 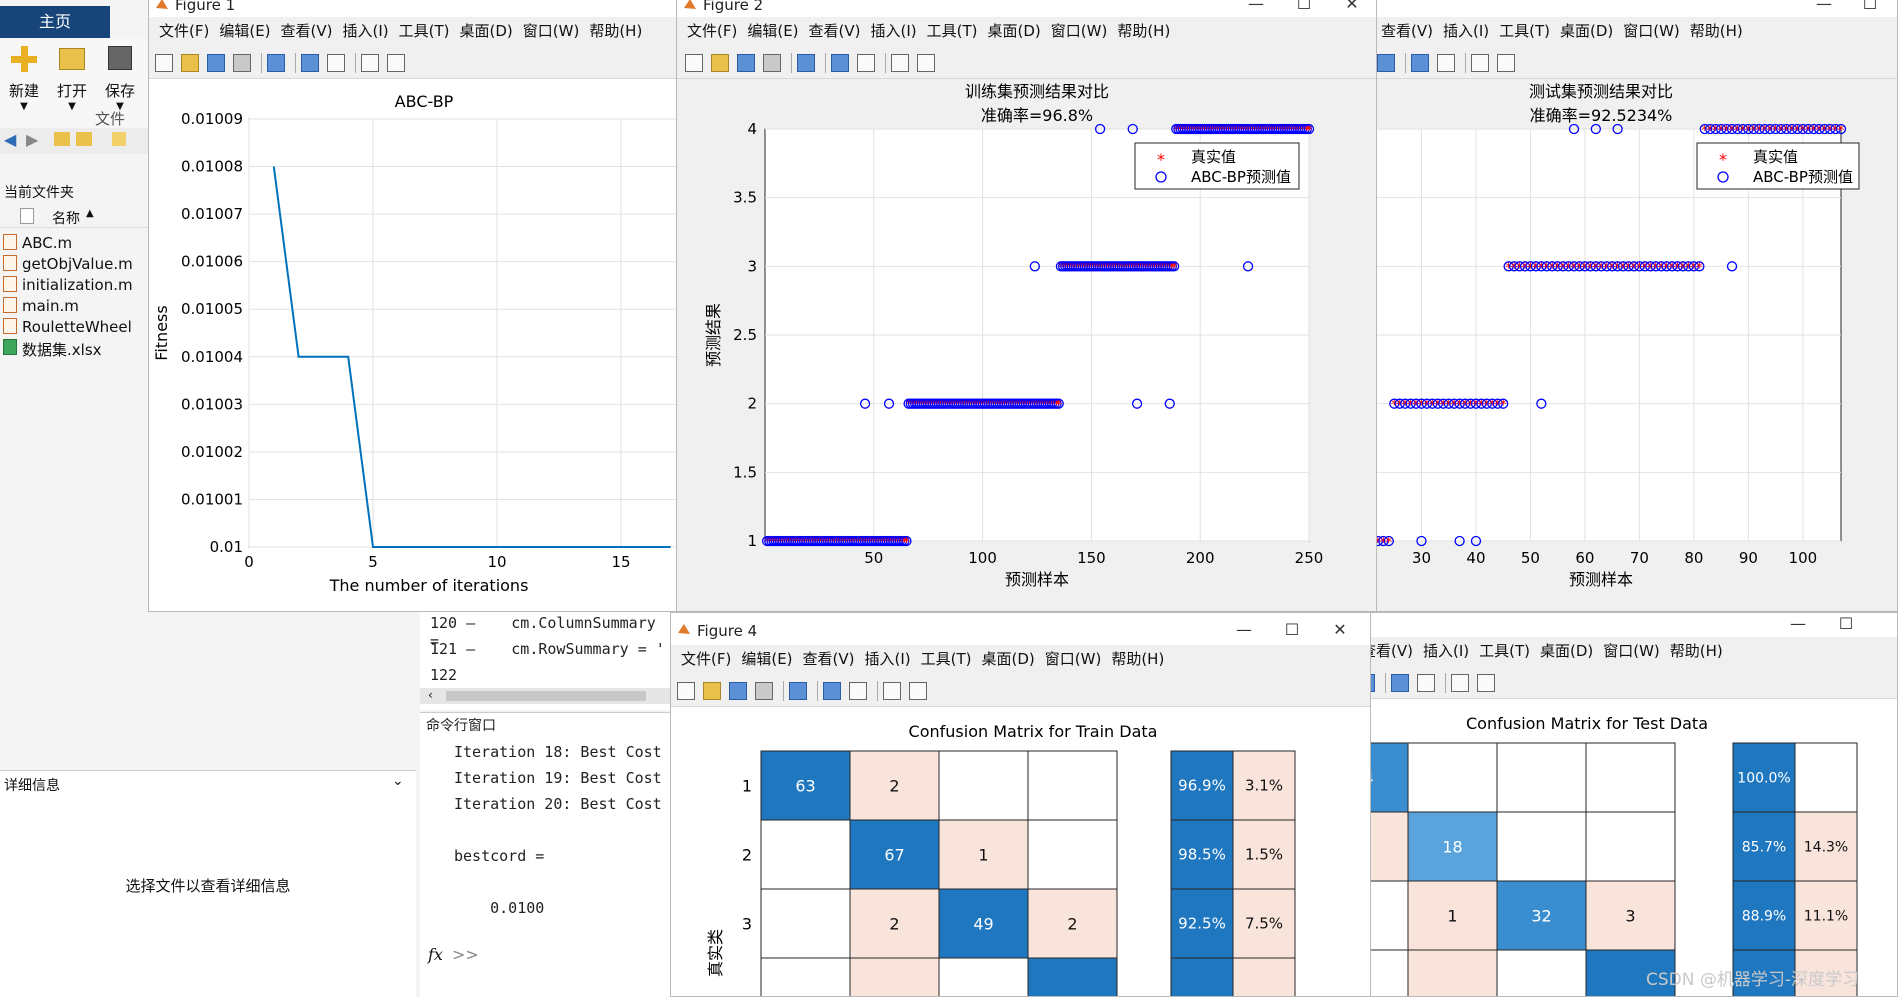 What do you see at coordinates (62, 139) in the screenshot?
I see `up-folder-icon` at bounding box center [62, 139].